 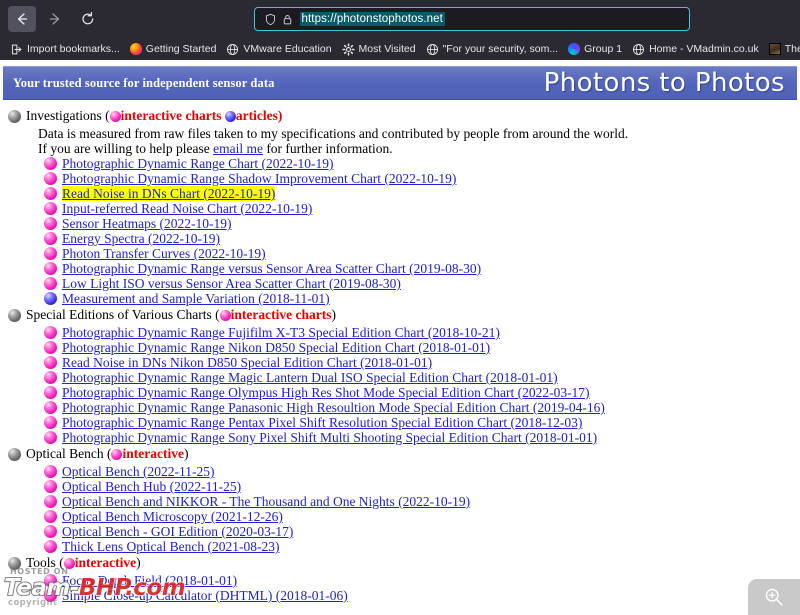 I want to click on chart-link: Optical Bench - GOI Edition (2020-03-17), so click(x=177, y=531).